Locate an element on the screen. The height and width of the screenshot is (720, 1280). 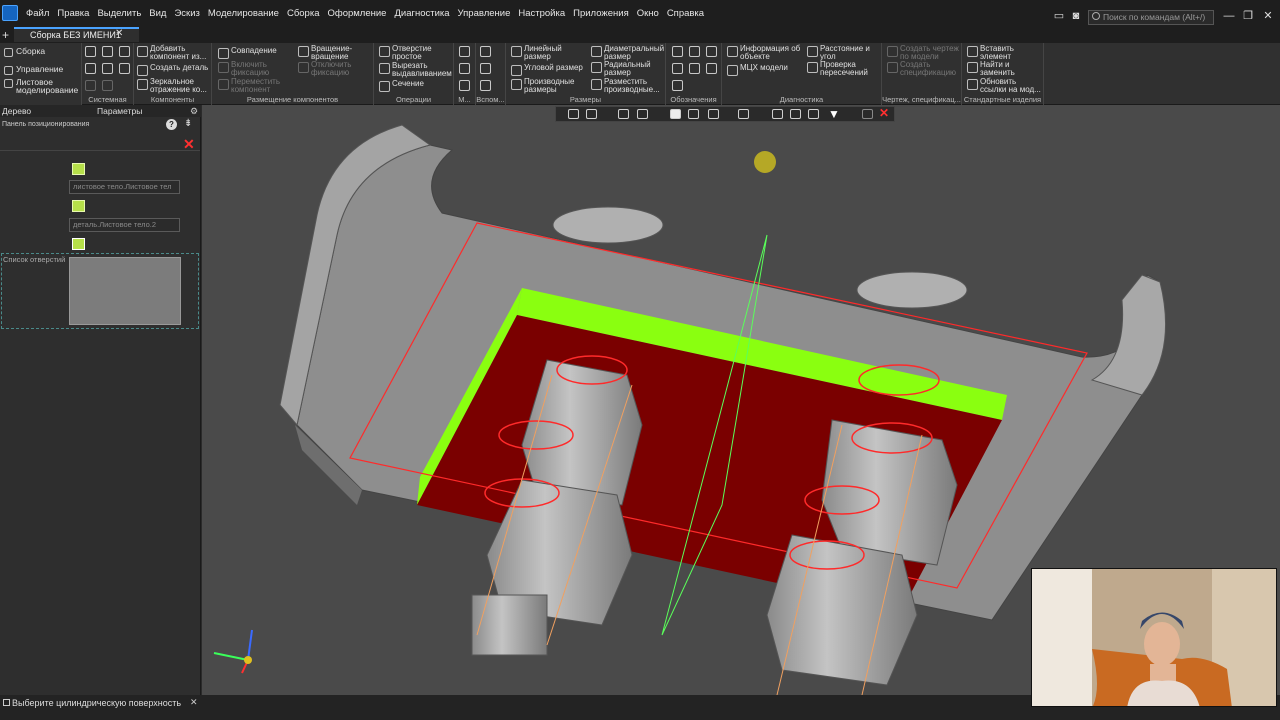
insert-icon is located at coordinates (972, 51).